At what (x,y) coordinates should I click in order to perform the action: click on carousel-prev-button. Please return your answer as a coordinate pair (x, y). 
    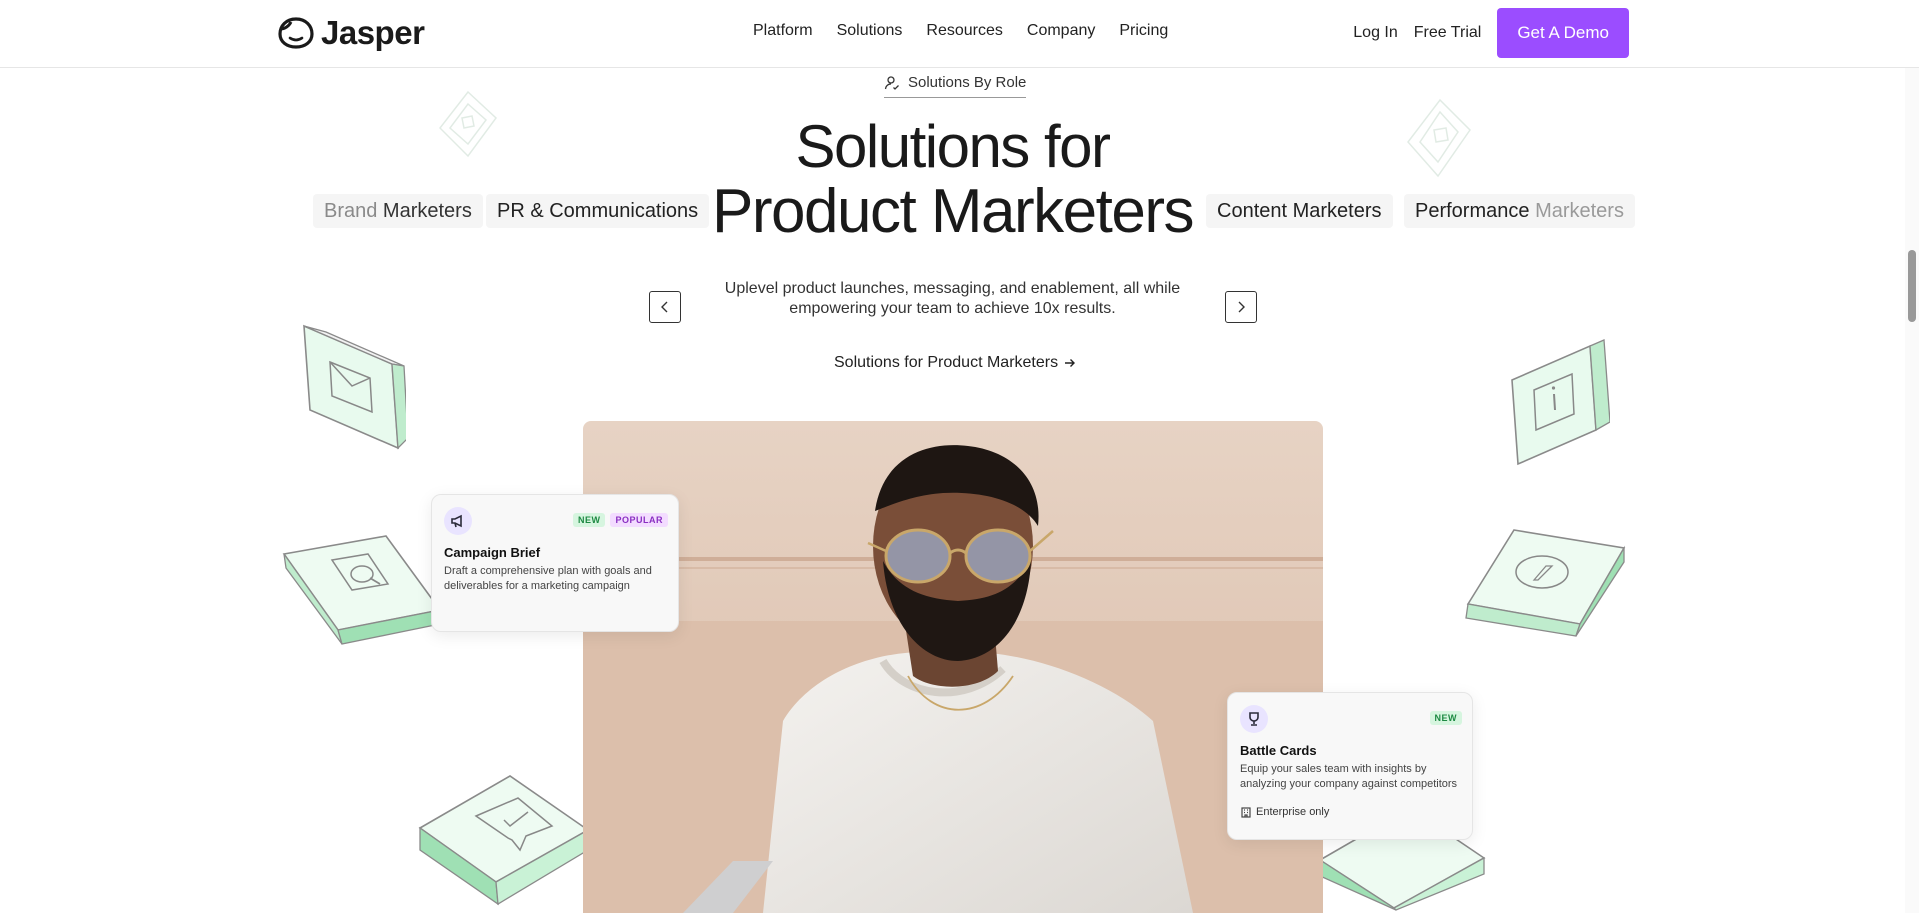
    Looking at the image, I should click on (665, 307).